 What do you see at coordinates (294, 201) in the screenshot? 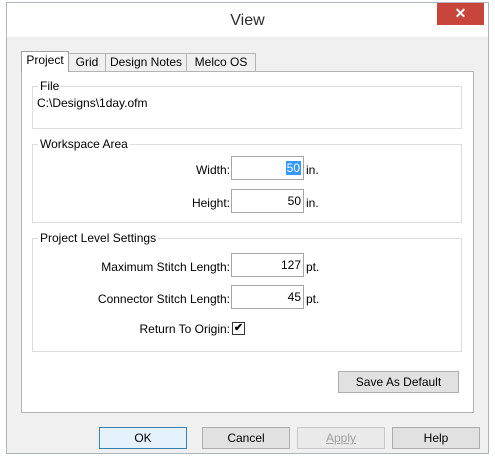
I see `height-value: 50` at bounding box center [294, 201].